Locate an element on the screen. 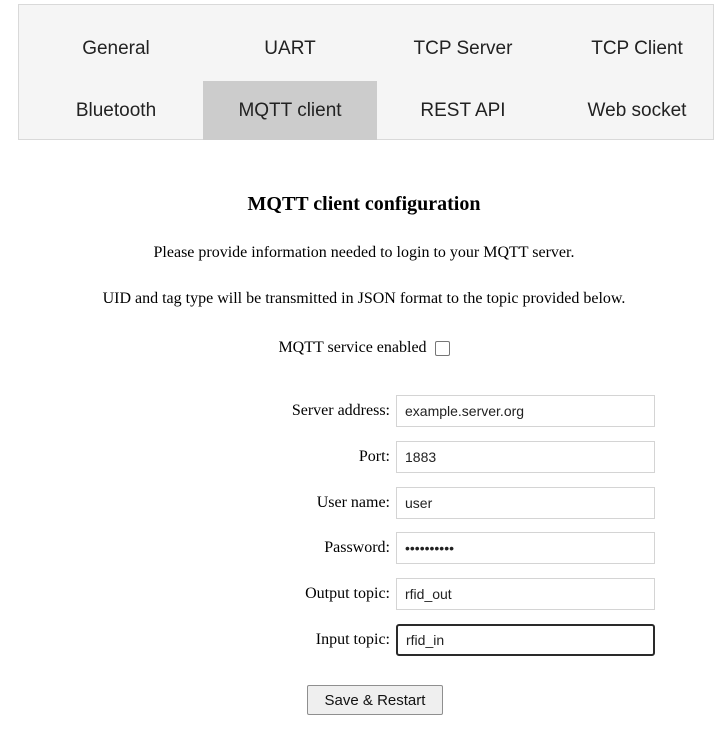 This screenshot has width=728, height=730. port-input is located at coordinates (525, 457).